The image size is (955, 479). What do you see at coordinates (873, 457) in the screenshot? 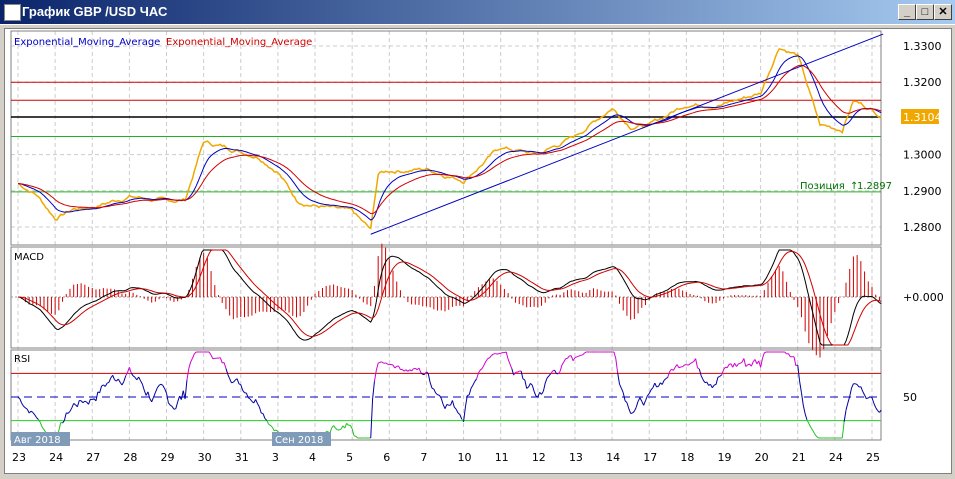
I see `day-tick: 25` at bounding box center [873, 457].